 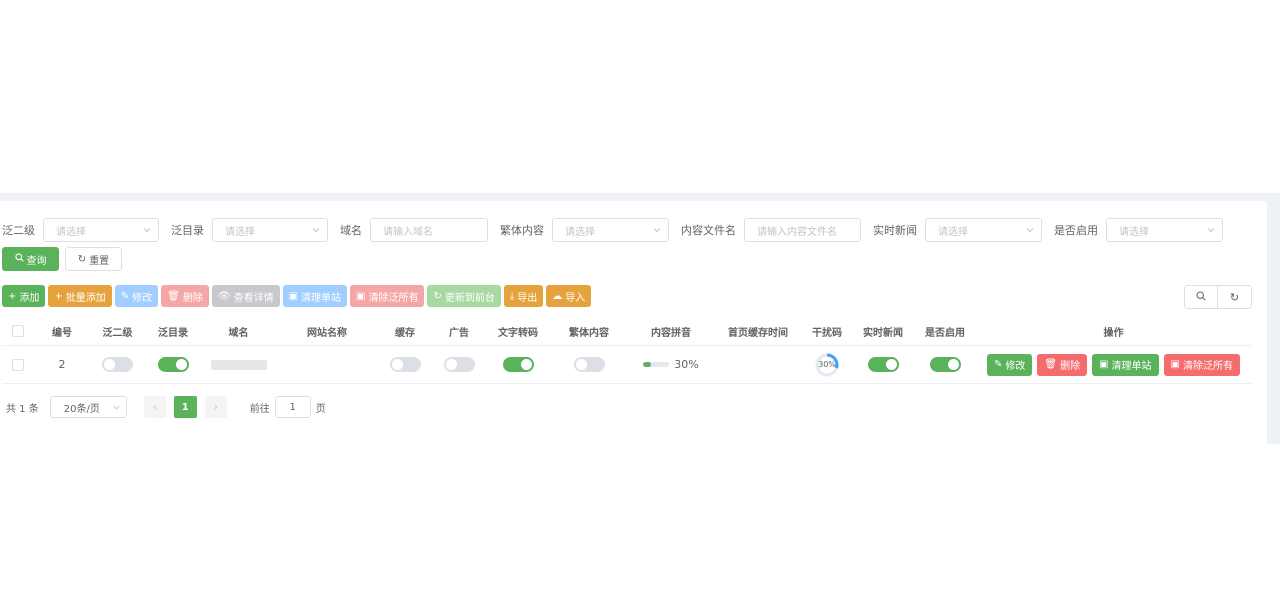 I want to click on update-frontend-button: ↻ 更新到前台, so click(x=464, y=296).